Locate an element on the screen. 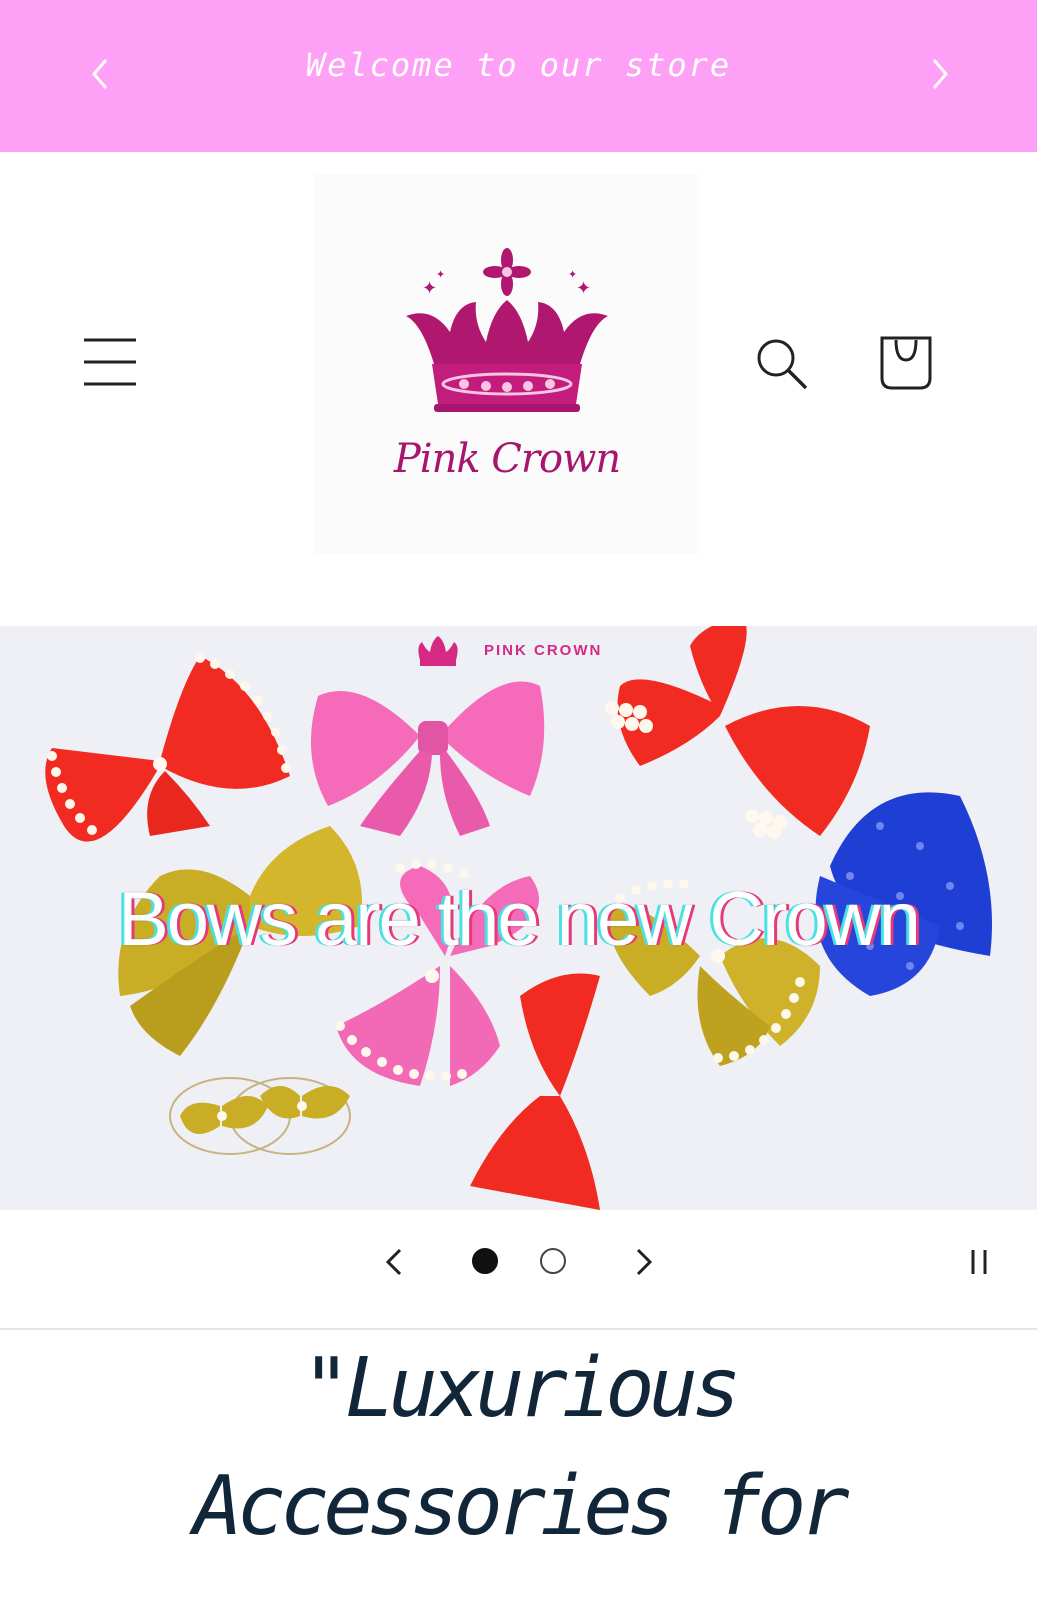  search-button is located at coordinates (782, 364).